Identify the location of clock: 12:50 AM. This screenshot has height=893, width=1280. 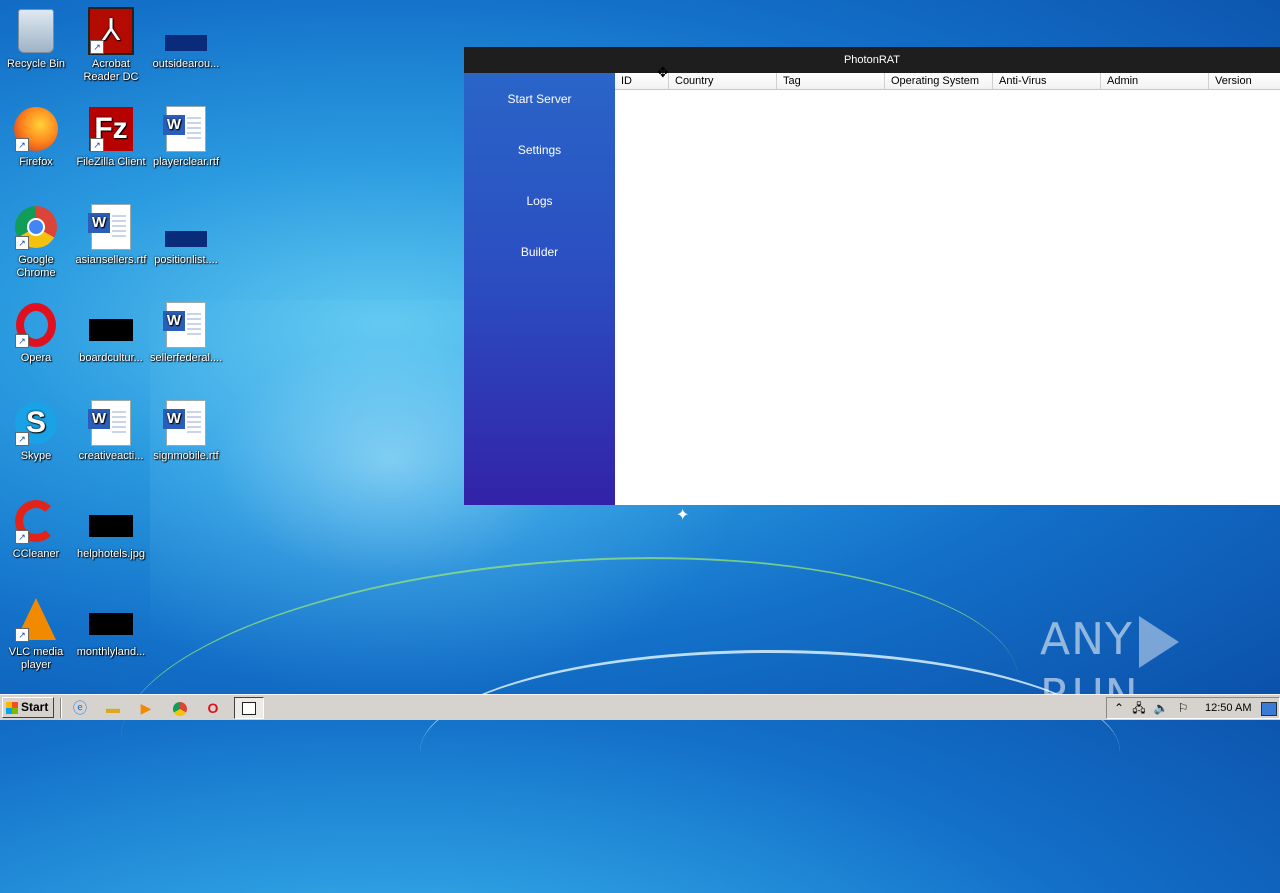
(1228, 708).